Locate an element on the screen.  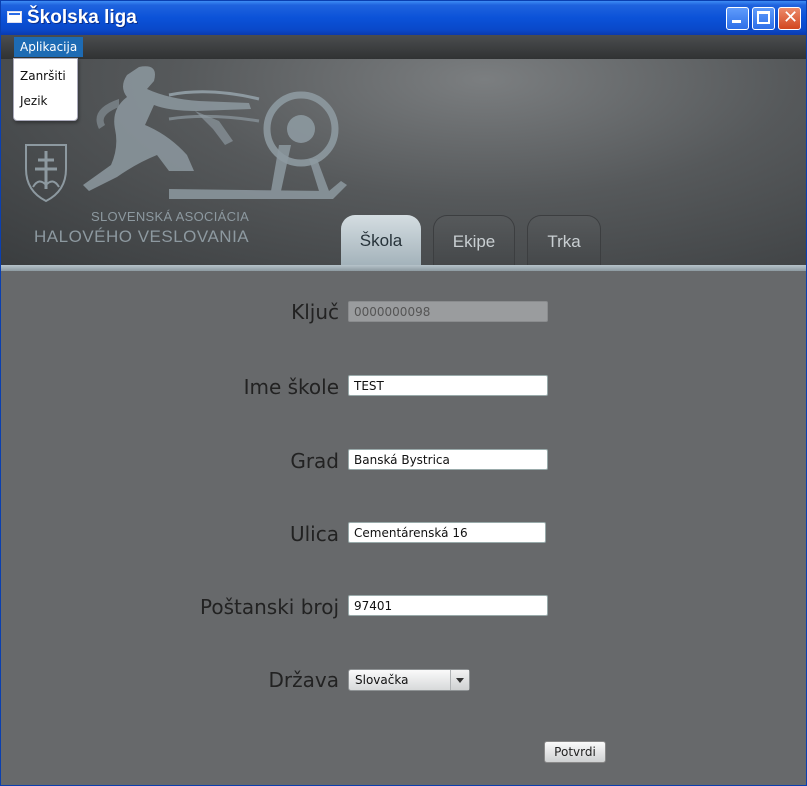
double-cross-crest-icon is located at coordinates (46, 173).